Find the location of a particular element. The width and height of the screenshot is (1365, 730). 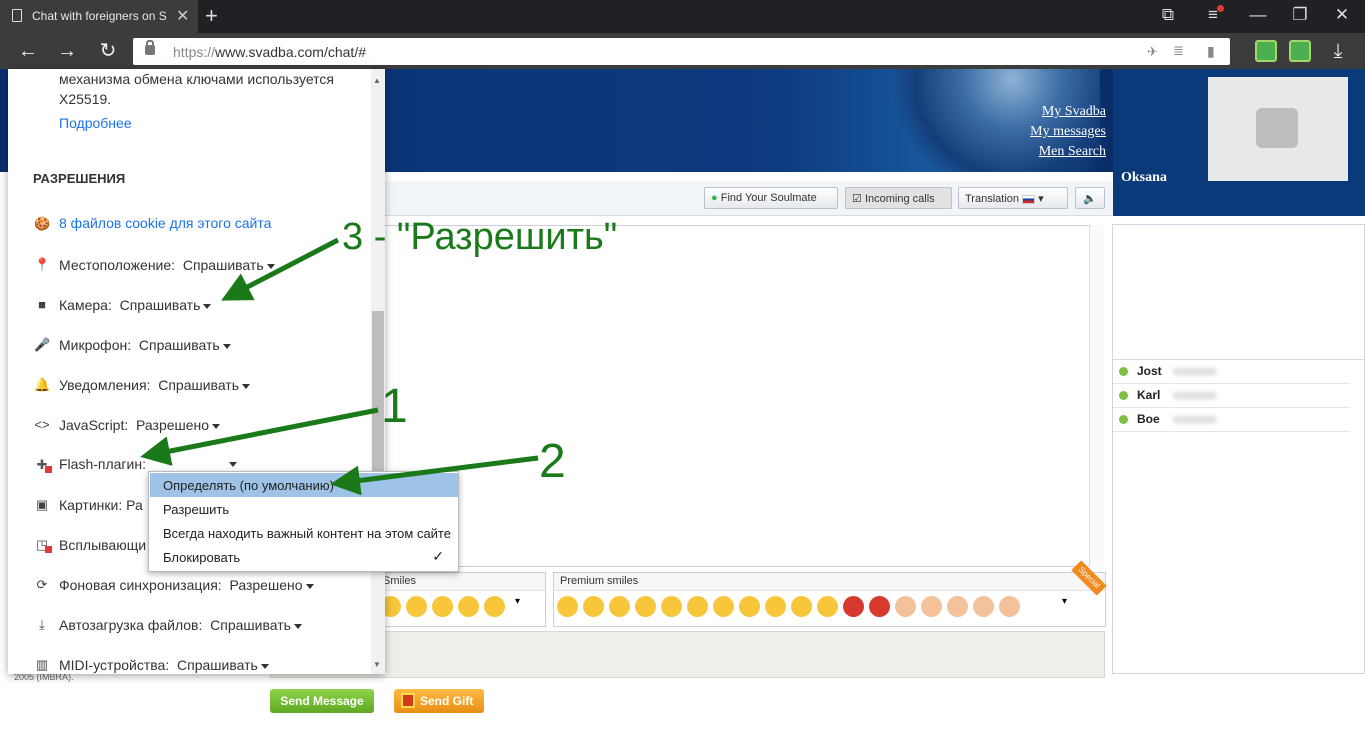

annotation-step2: 2 is located at coordinates (552, 461).